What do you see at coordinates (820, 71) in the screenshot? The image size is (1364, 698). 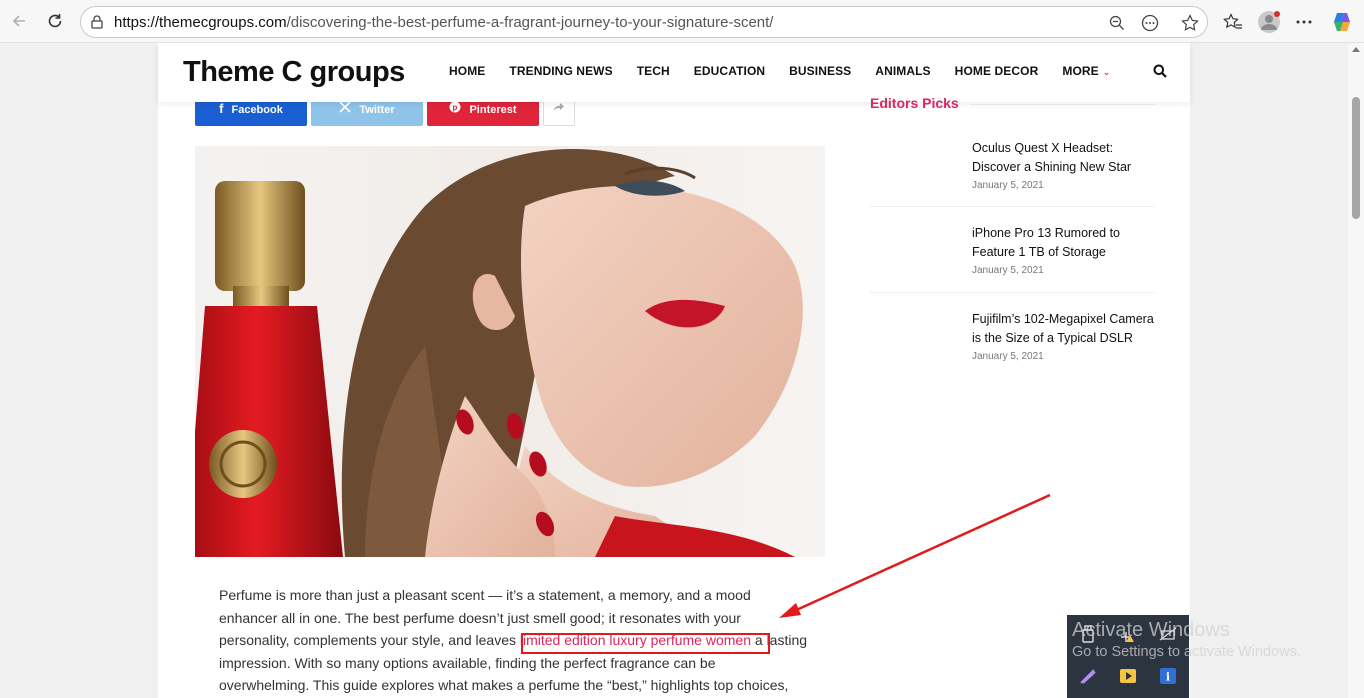 I see `nav-business: BUSINESS` at bounding box center [820, 71].